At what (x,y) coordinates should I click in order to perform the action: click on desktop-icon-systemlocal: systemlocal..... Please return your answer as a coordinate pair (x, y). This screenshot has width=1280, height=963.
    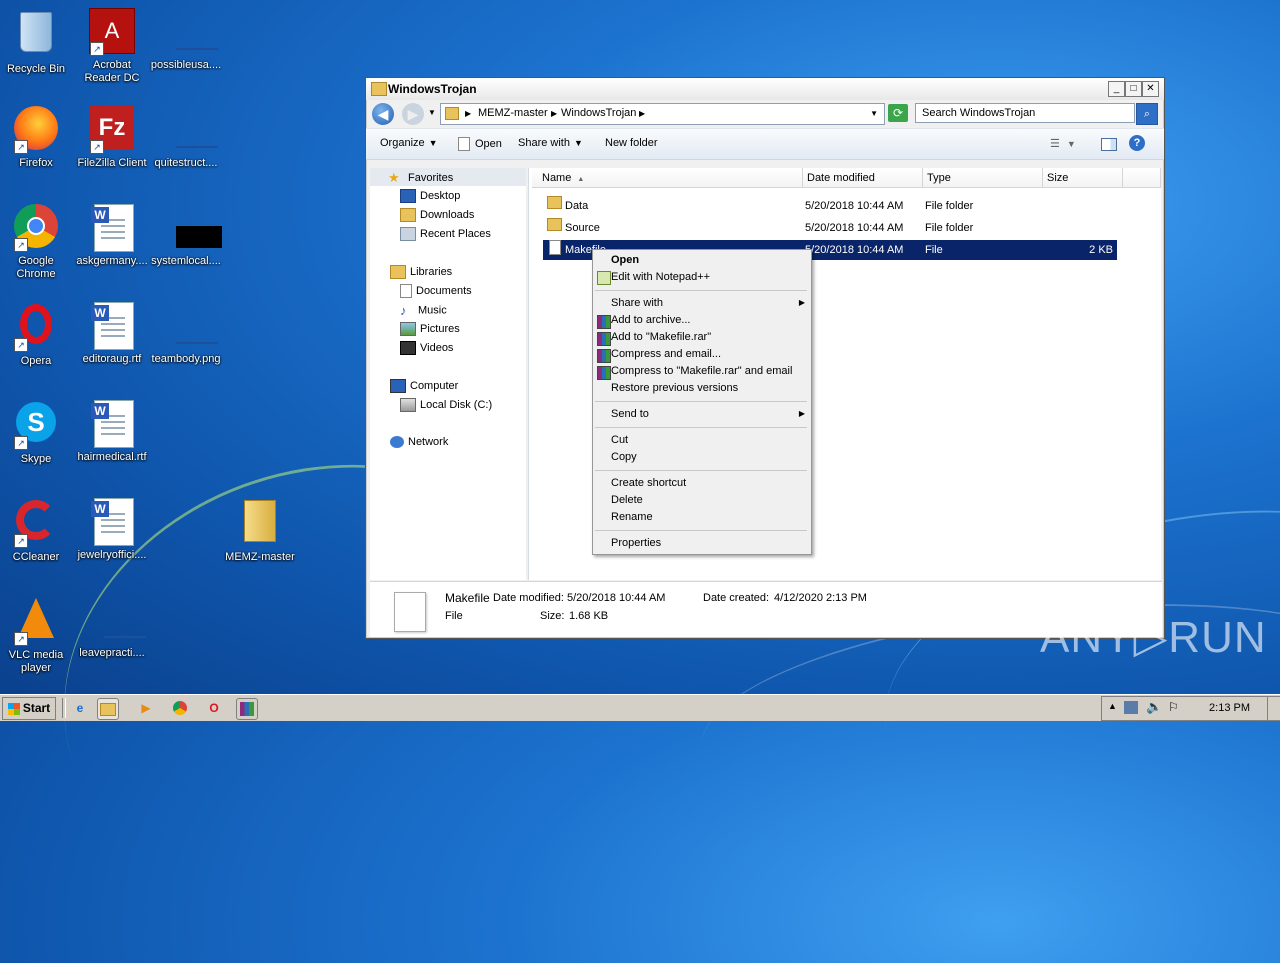
    Looking at the image, I should click on (186, 236).